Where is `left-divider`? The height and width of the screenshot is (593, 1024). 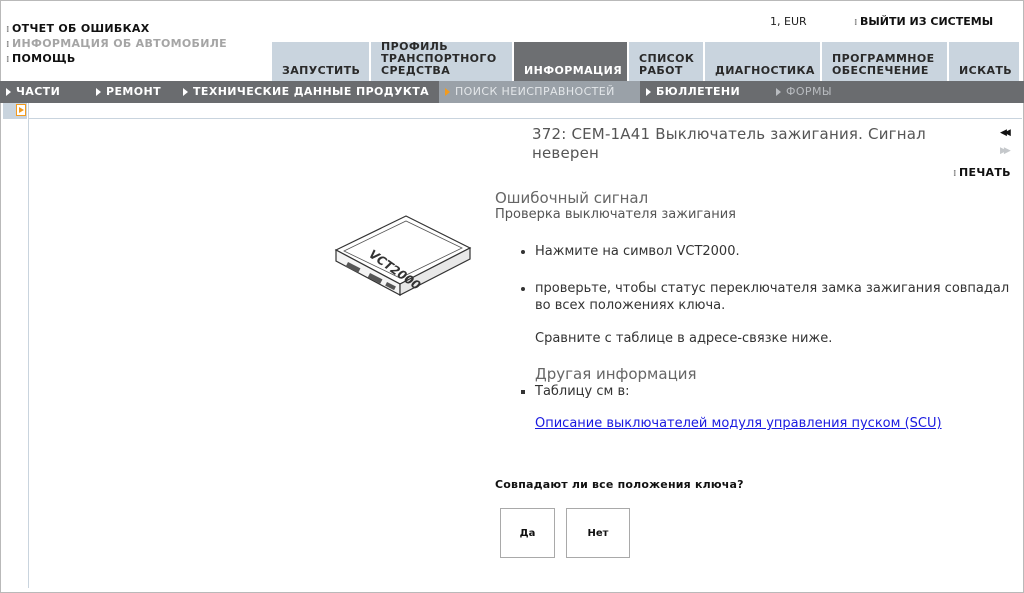 left-divider is located at coordinates (28, 345).